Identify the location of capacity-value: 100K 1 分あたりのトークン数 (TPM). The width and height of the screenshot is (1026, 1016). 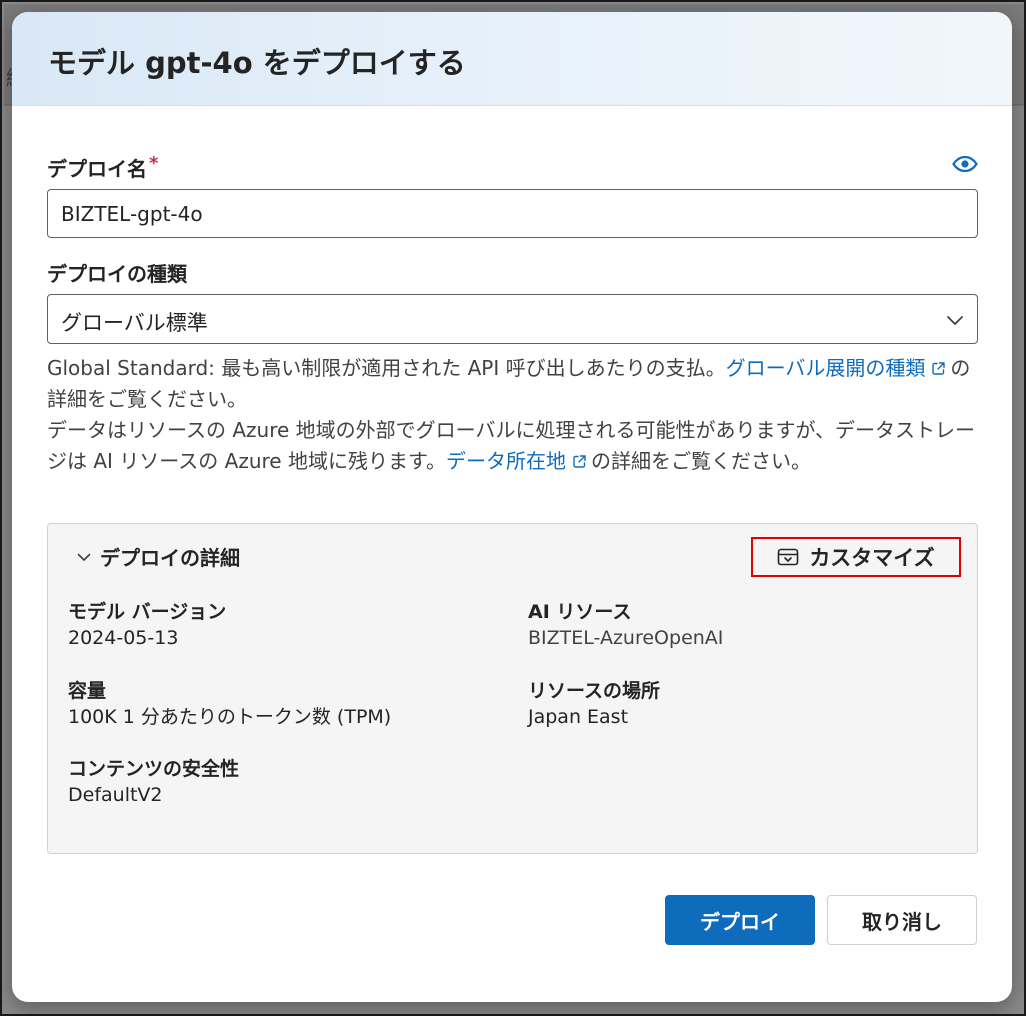
(230, 717).